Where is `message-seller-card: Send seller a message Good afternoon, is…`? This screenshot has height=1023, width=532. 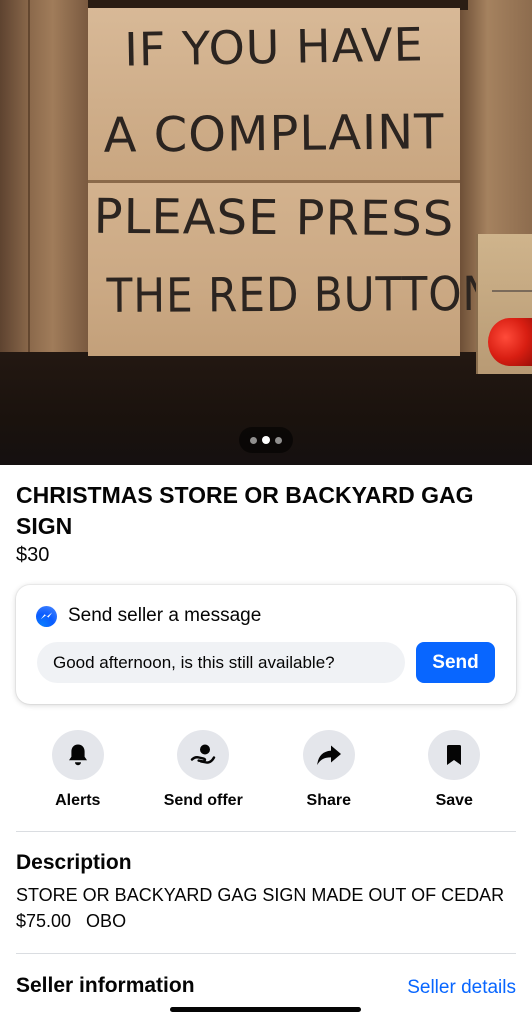 message-seller-card: Send seller a message Good afternoon, is… is located at coordinates (266, 644).